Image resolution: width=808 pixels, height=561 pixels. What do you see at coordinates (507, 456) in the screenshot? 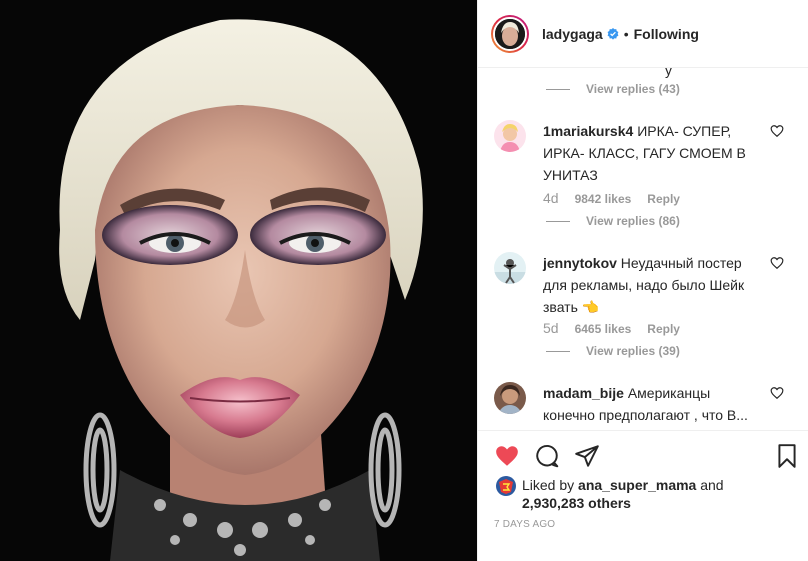
I see `heart-filled-icon` at bounding box center [507, 456].